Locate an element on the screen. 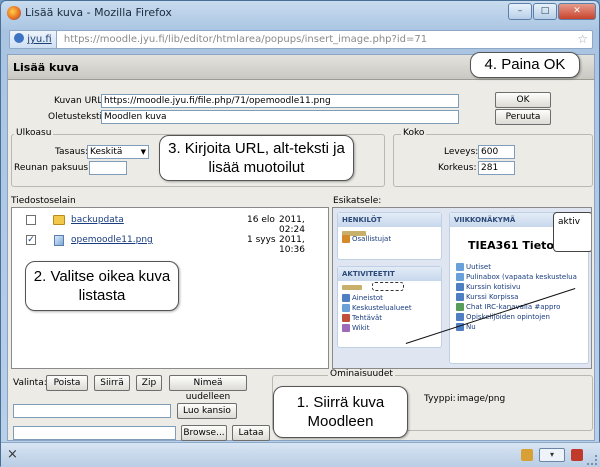 This screenshot has width=600, height=467. cancel-button: Peruuta is located at coordinates (523, 117).